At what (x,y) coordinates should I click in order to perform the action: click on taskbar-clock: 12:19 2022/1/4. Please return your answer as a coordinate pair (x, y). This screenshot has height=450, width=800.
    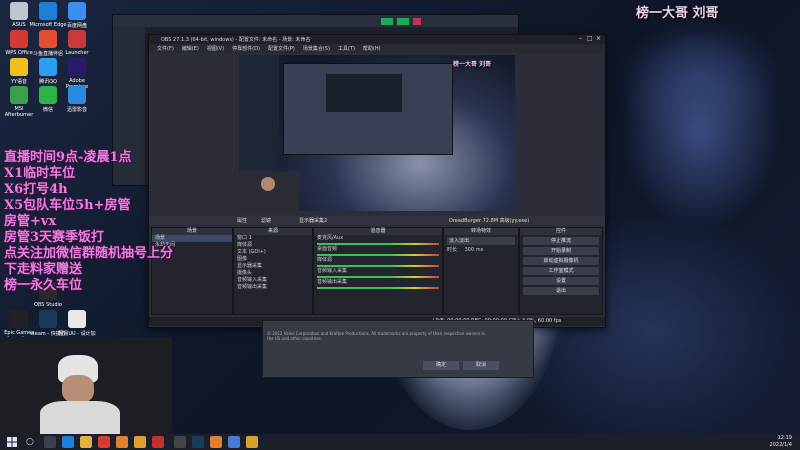
    Looking at the image, I should click on (781, 442).